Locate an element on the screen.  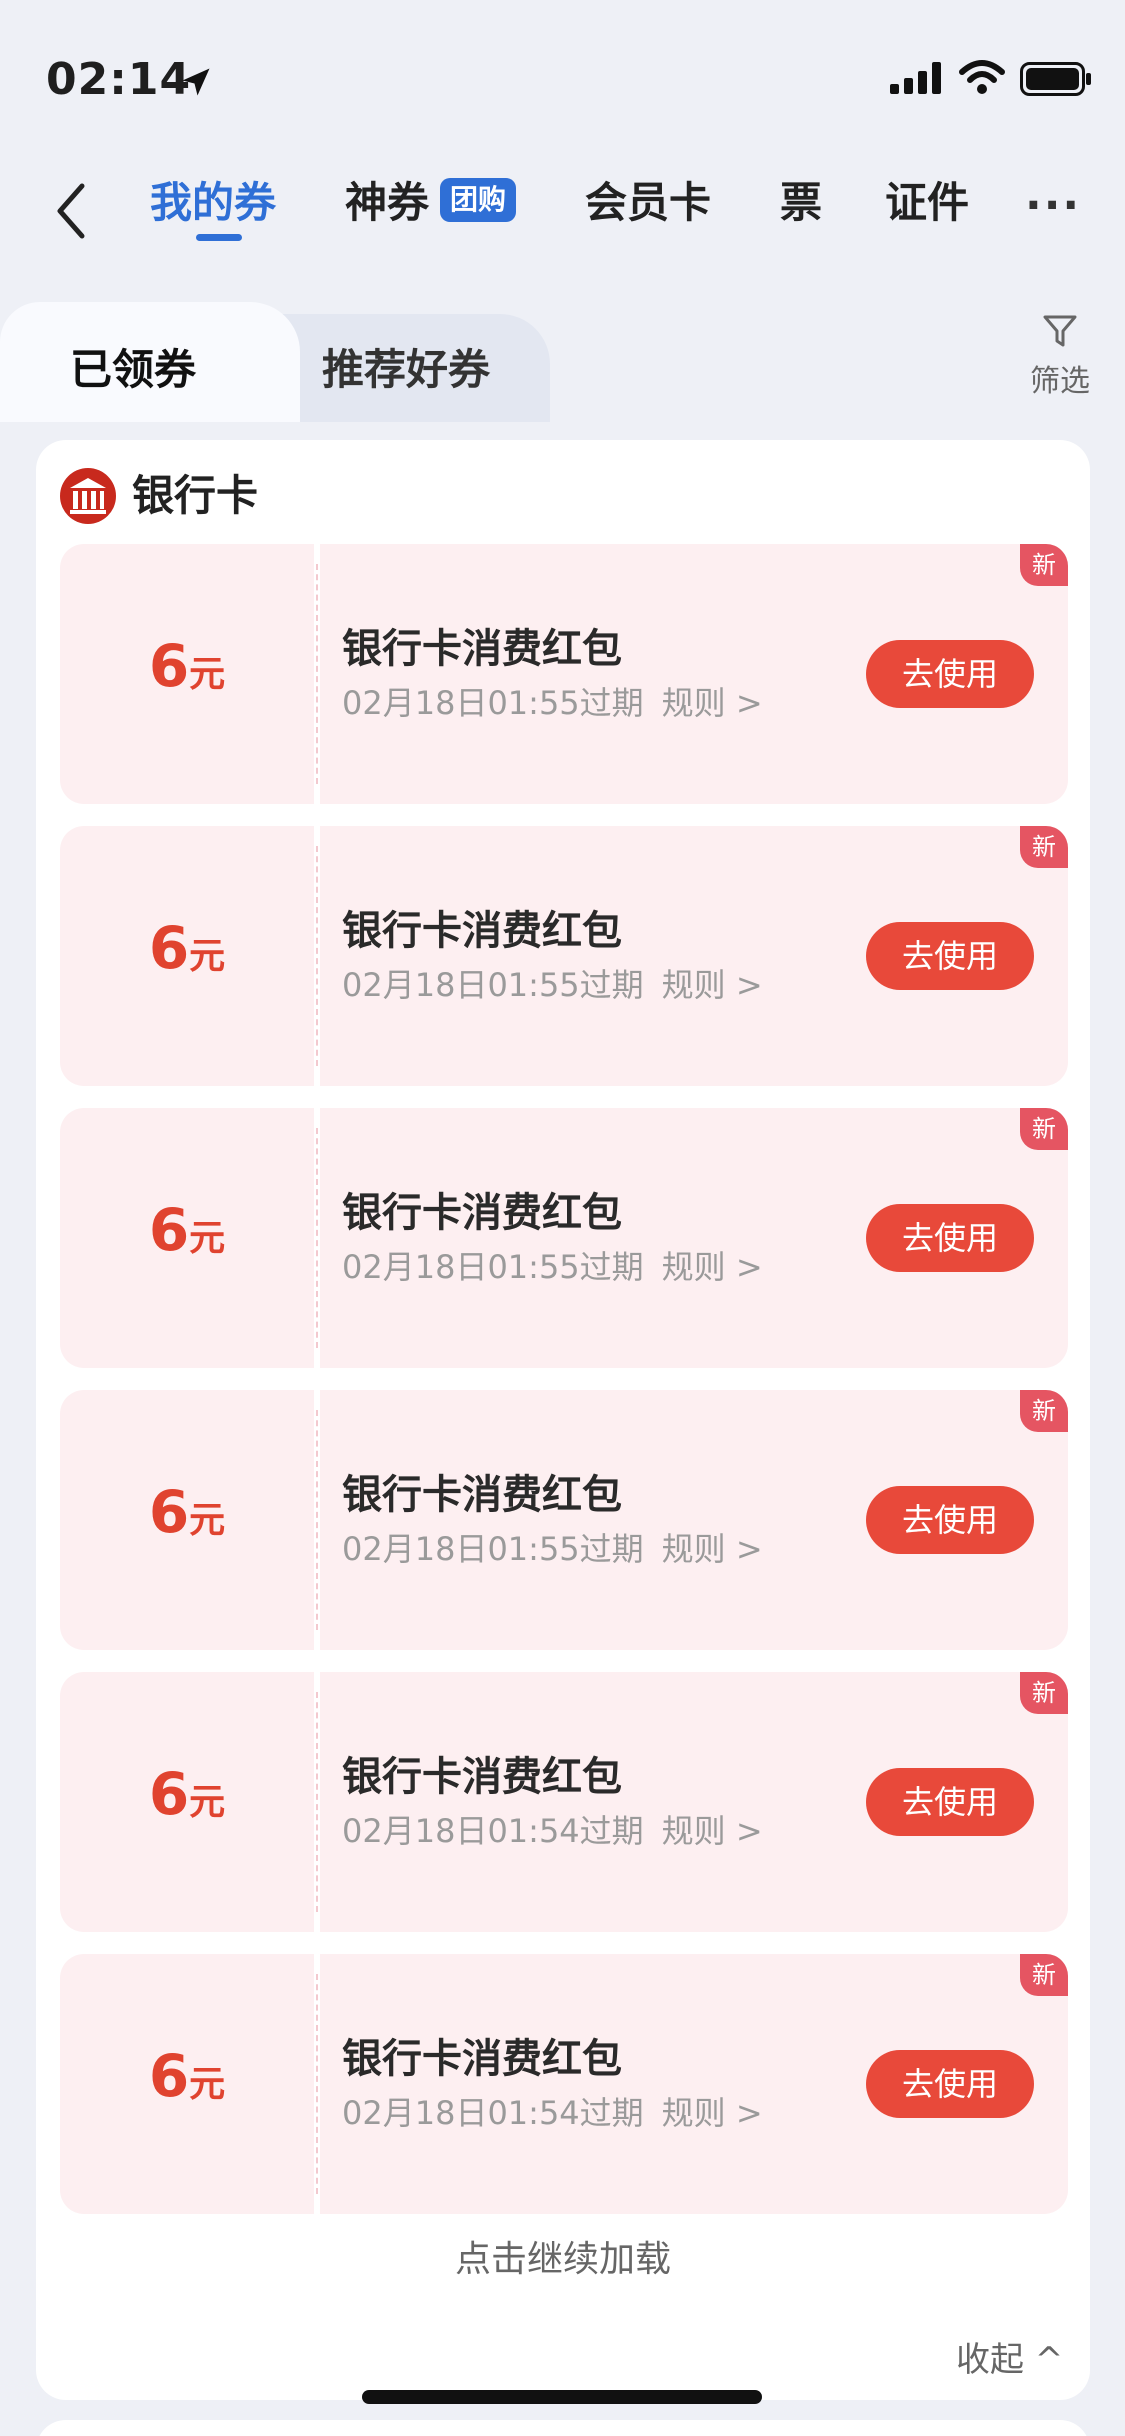
section-title: 银行卡 is located at coordinates (195, 495).